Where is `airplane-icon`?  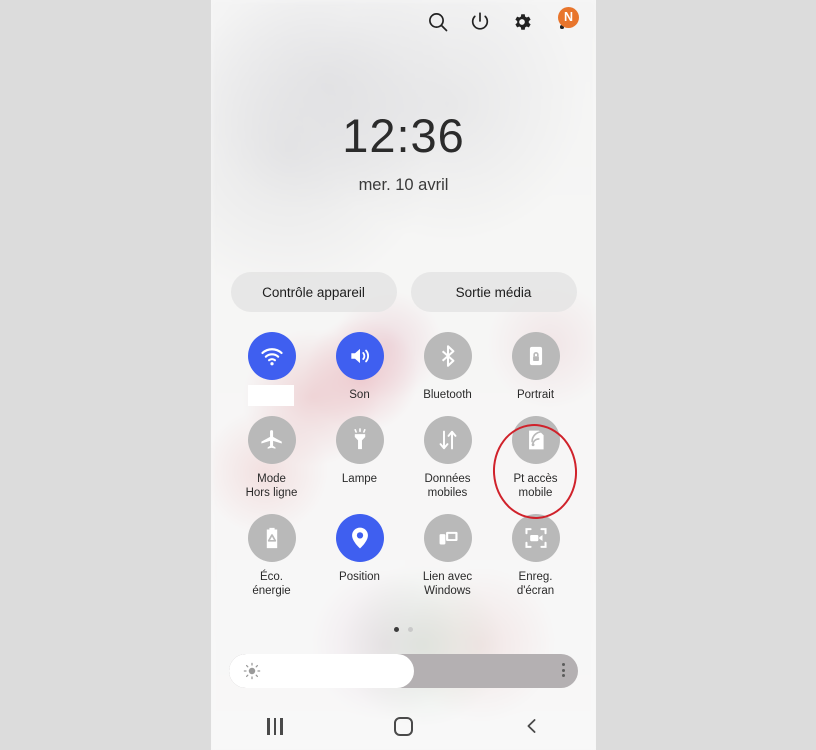
airplane-icon is located at coordinates (271, 440).